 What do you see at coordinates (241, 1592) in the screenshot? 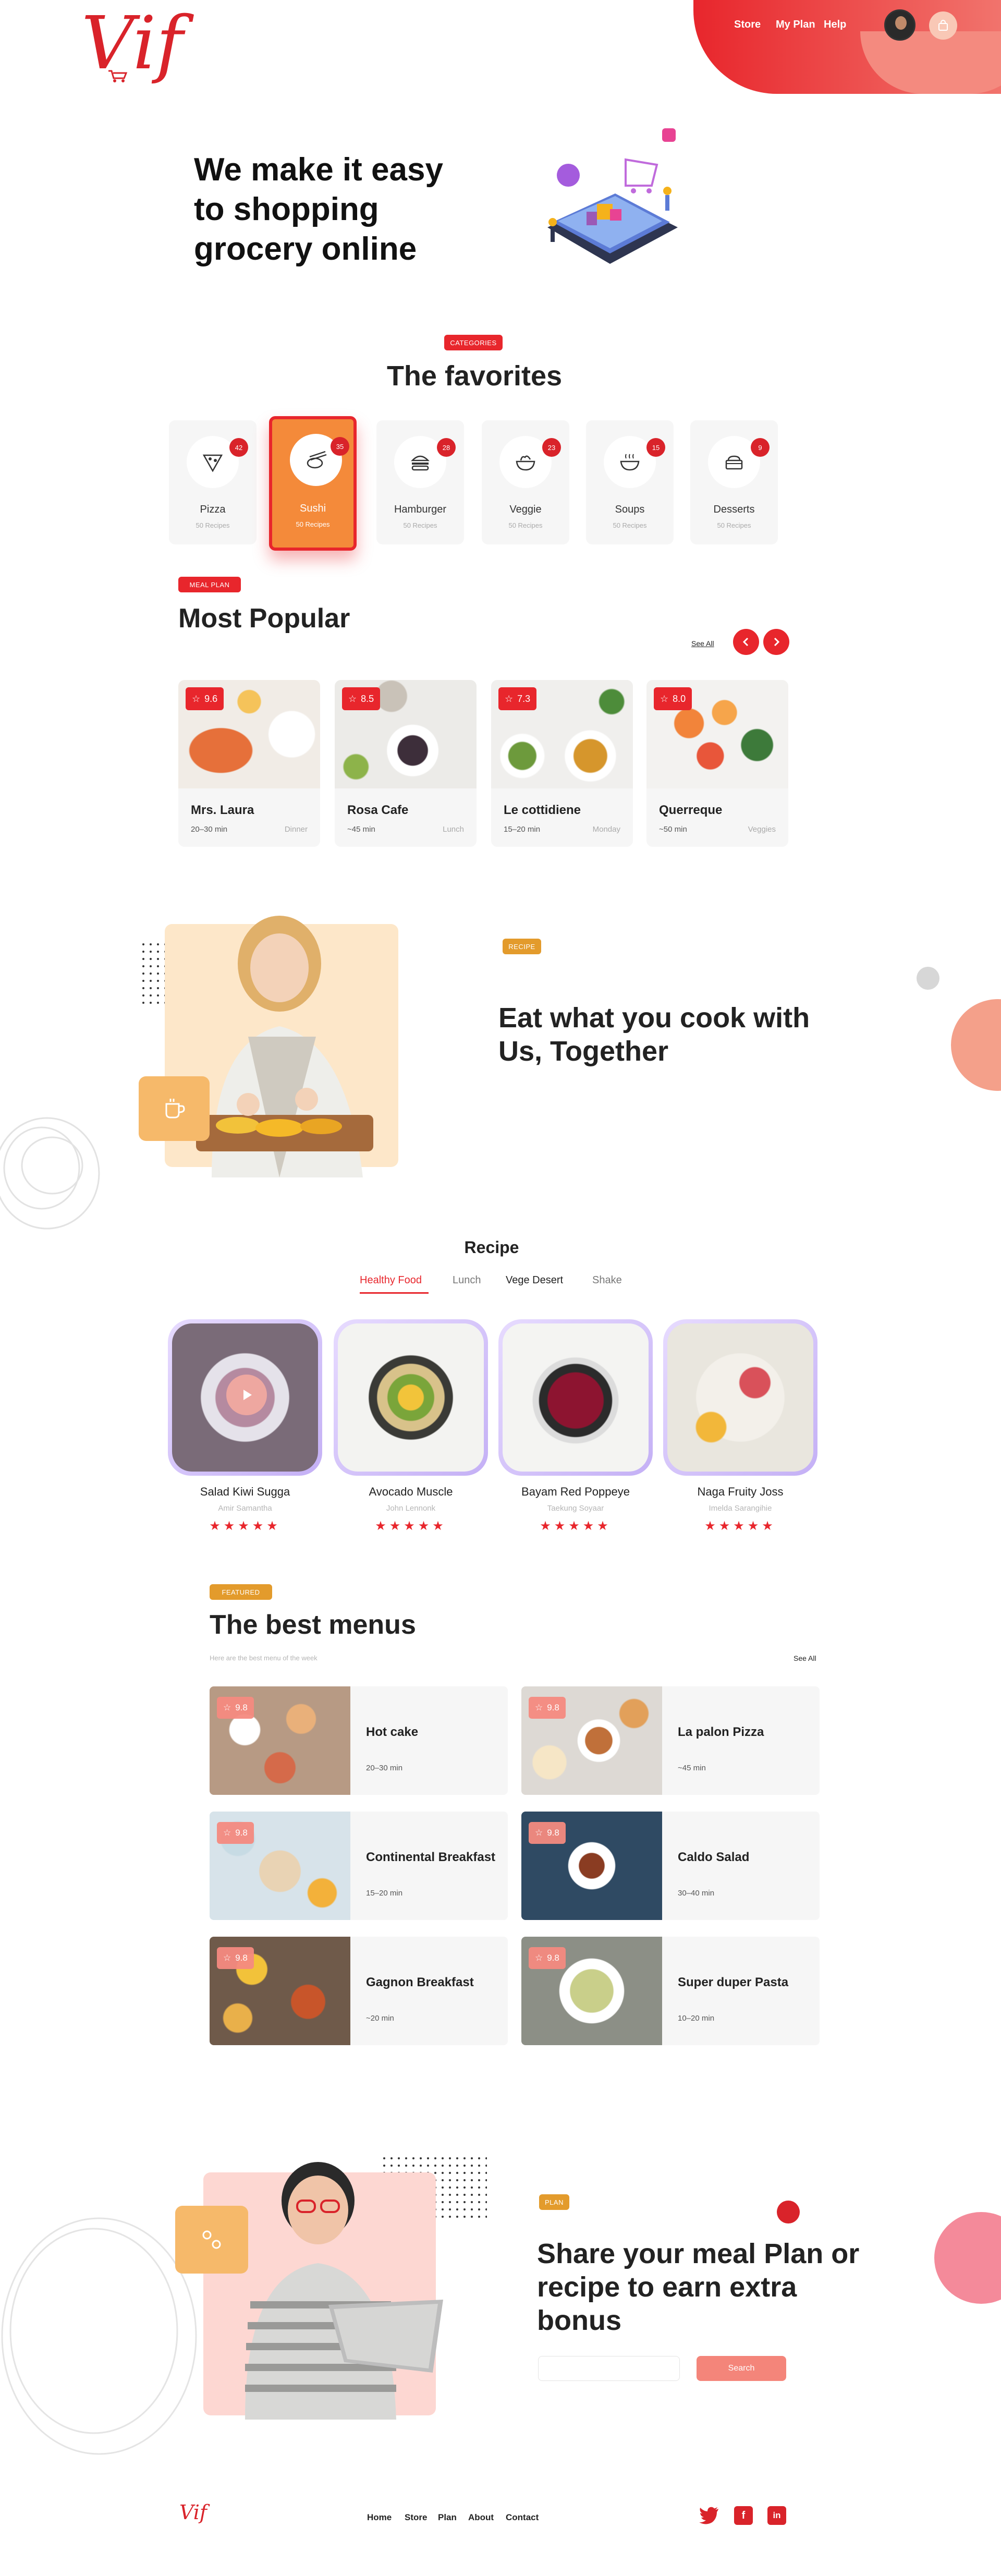
I see `featured-tag: FEATURED` at bounding box center [241, 1592].